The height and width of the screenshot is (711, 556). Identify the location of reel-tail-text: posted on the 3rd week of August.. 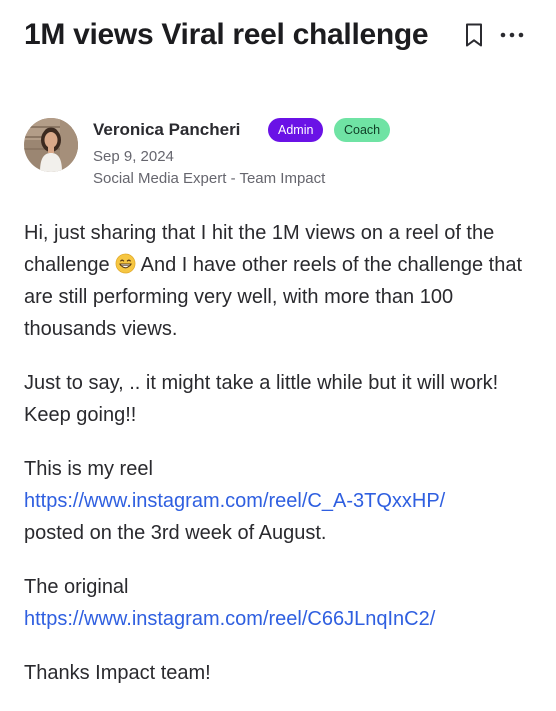
(175, 533).